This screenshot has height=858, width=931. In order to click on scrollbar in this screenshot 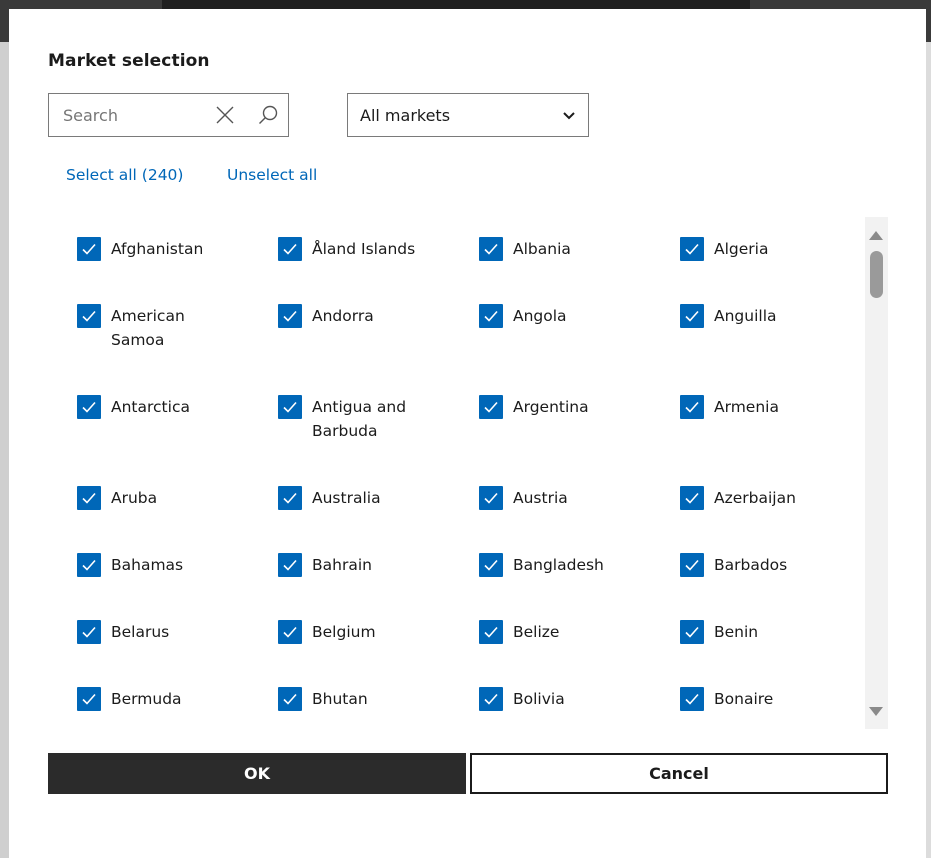, I will do `click(876, 473)`.